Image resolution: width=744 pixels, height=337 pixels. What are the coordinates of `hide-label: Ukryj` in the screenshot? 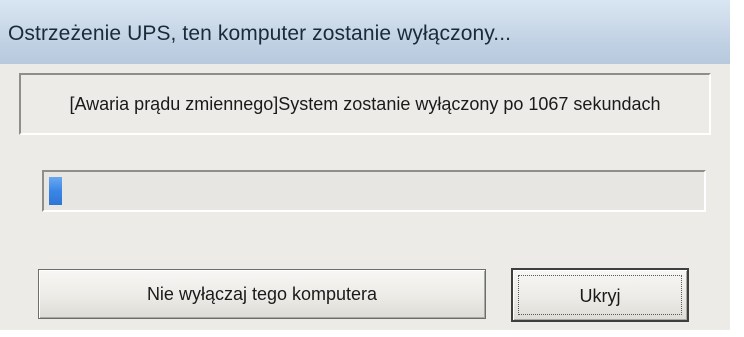 It's located at (600, 296).